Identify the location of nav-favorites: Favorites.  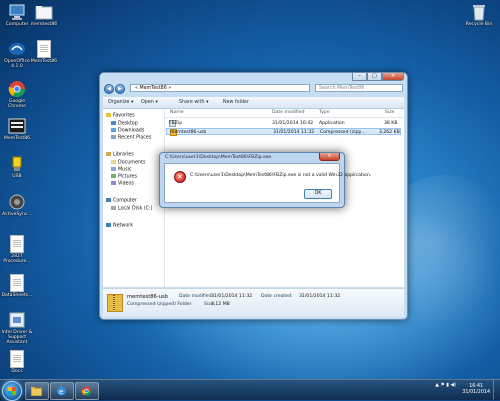
(120, 116).